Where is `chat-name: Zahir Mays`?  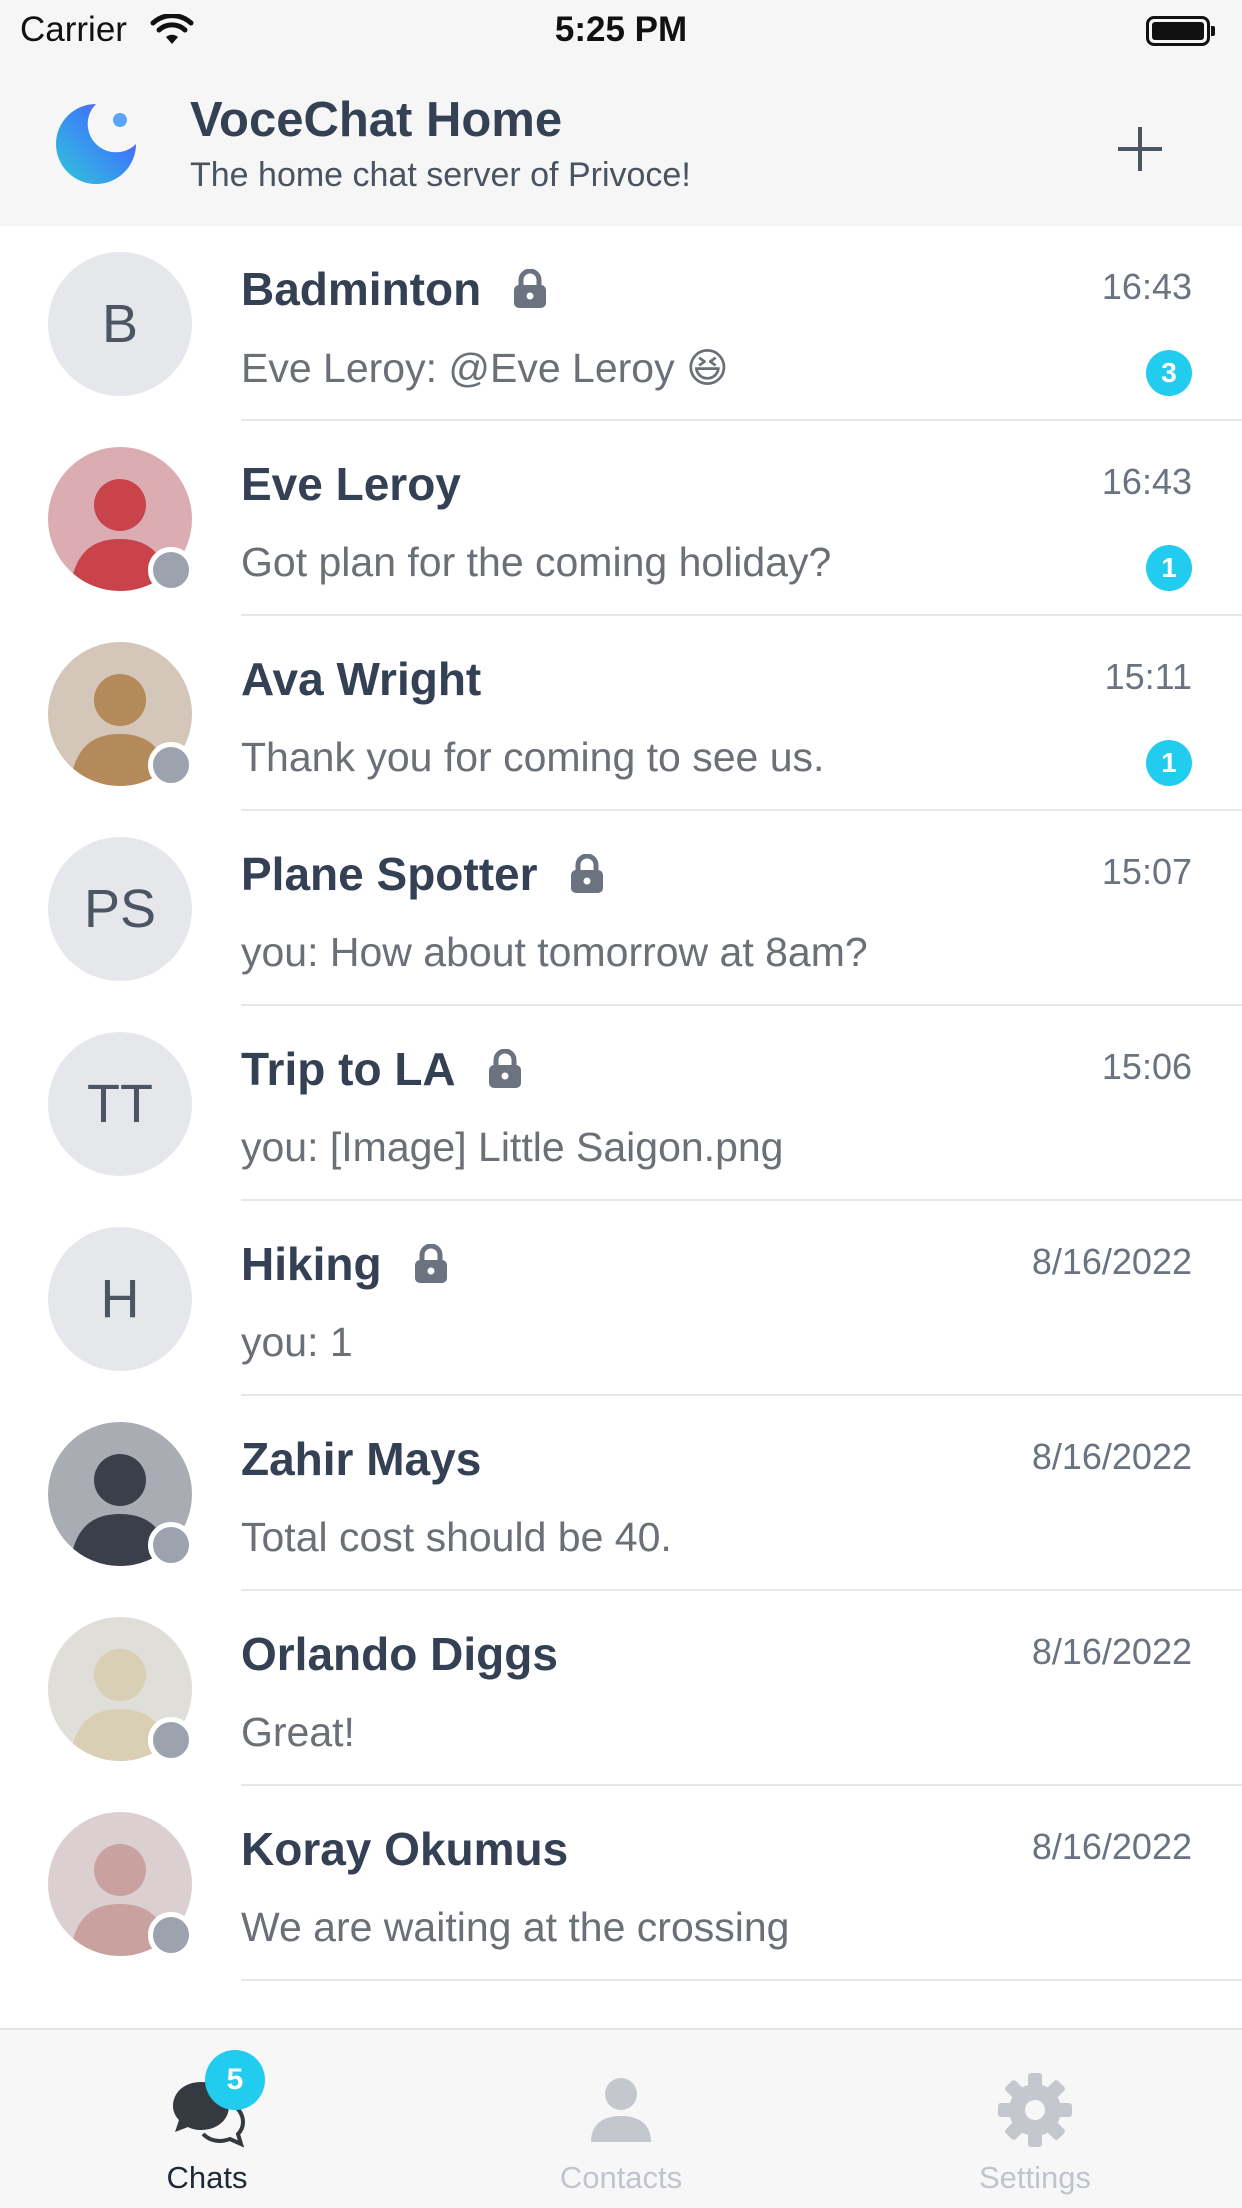
chat-name: Zahir Mays is located at coordinates (361, 1459).